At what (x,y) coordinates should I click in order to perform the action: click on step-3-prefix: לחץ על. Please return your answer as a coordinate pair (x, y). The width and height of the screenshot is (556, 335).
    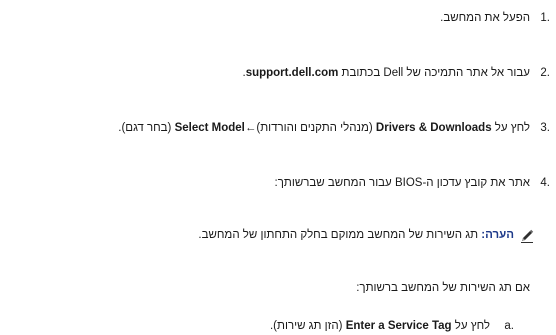
    Looking at the image, I should click on (510, 128).